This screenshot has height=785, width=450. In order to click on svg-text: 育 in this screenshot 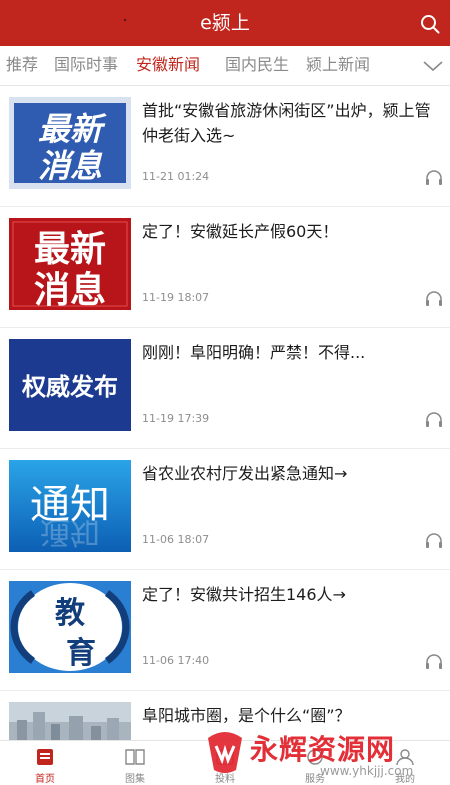, I will do `click(81, 653)`.